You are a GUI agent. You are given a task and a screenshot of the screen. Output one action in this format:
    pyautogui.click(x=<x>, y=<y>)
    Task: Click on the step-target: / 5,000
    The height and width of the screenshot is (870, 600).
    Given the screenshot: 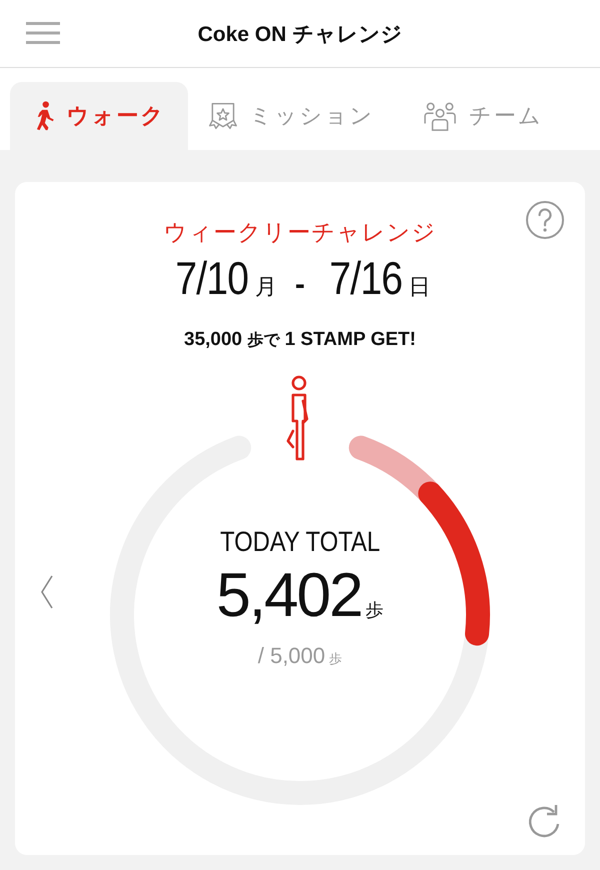 What is the action you would take?
    pyautogui.click(x=292, y=656)
    